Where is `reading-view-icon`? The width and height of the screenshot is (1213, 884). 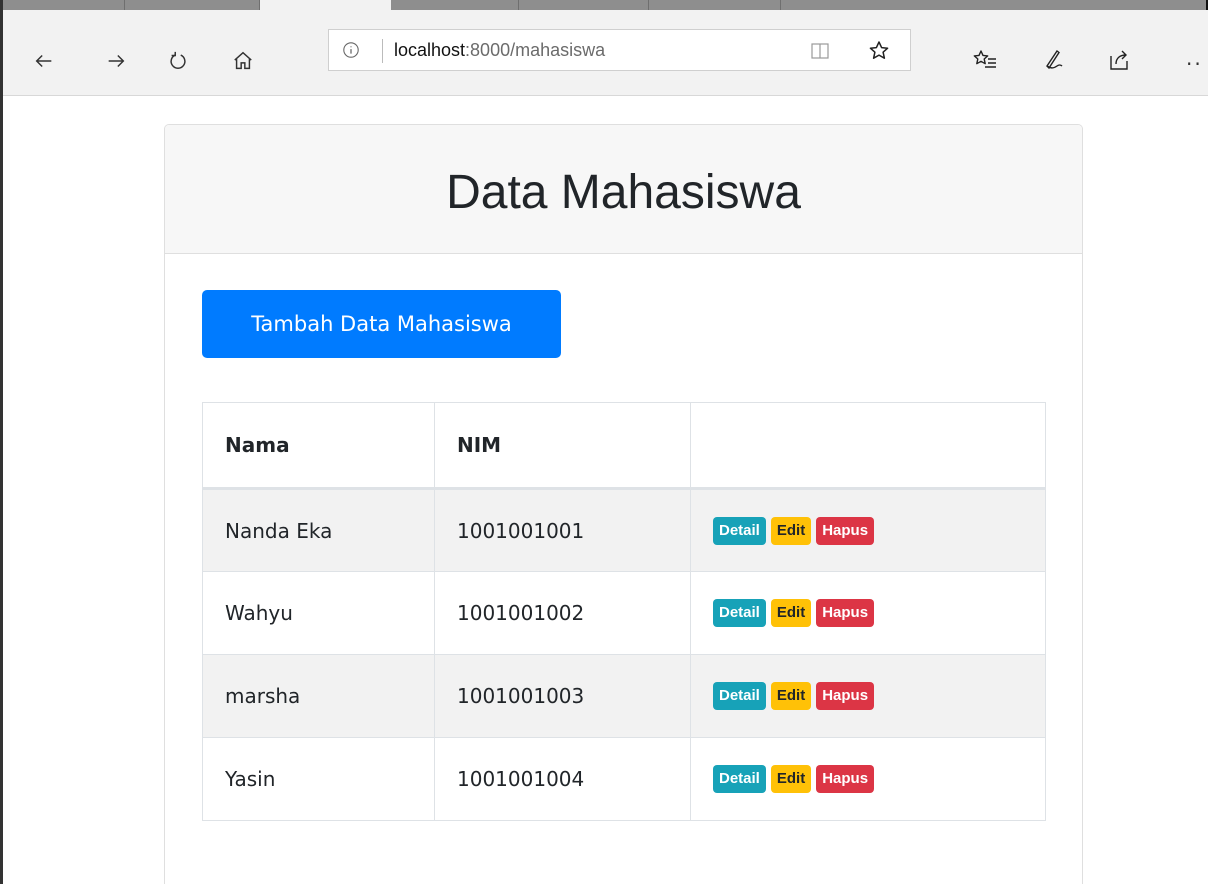 reading-view-icon is located at coordinates (820, 51).